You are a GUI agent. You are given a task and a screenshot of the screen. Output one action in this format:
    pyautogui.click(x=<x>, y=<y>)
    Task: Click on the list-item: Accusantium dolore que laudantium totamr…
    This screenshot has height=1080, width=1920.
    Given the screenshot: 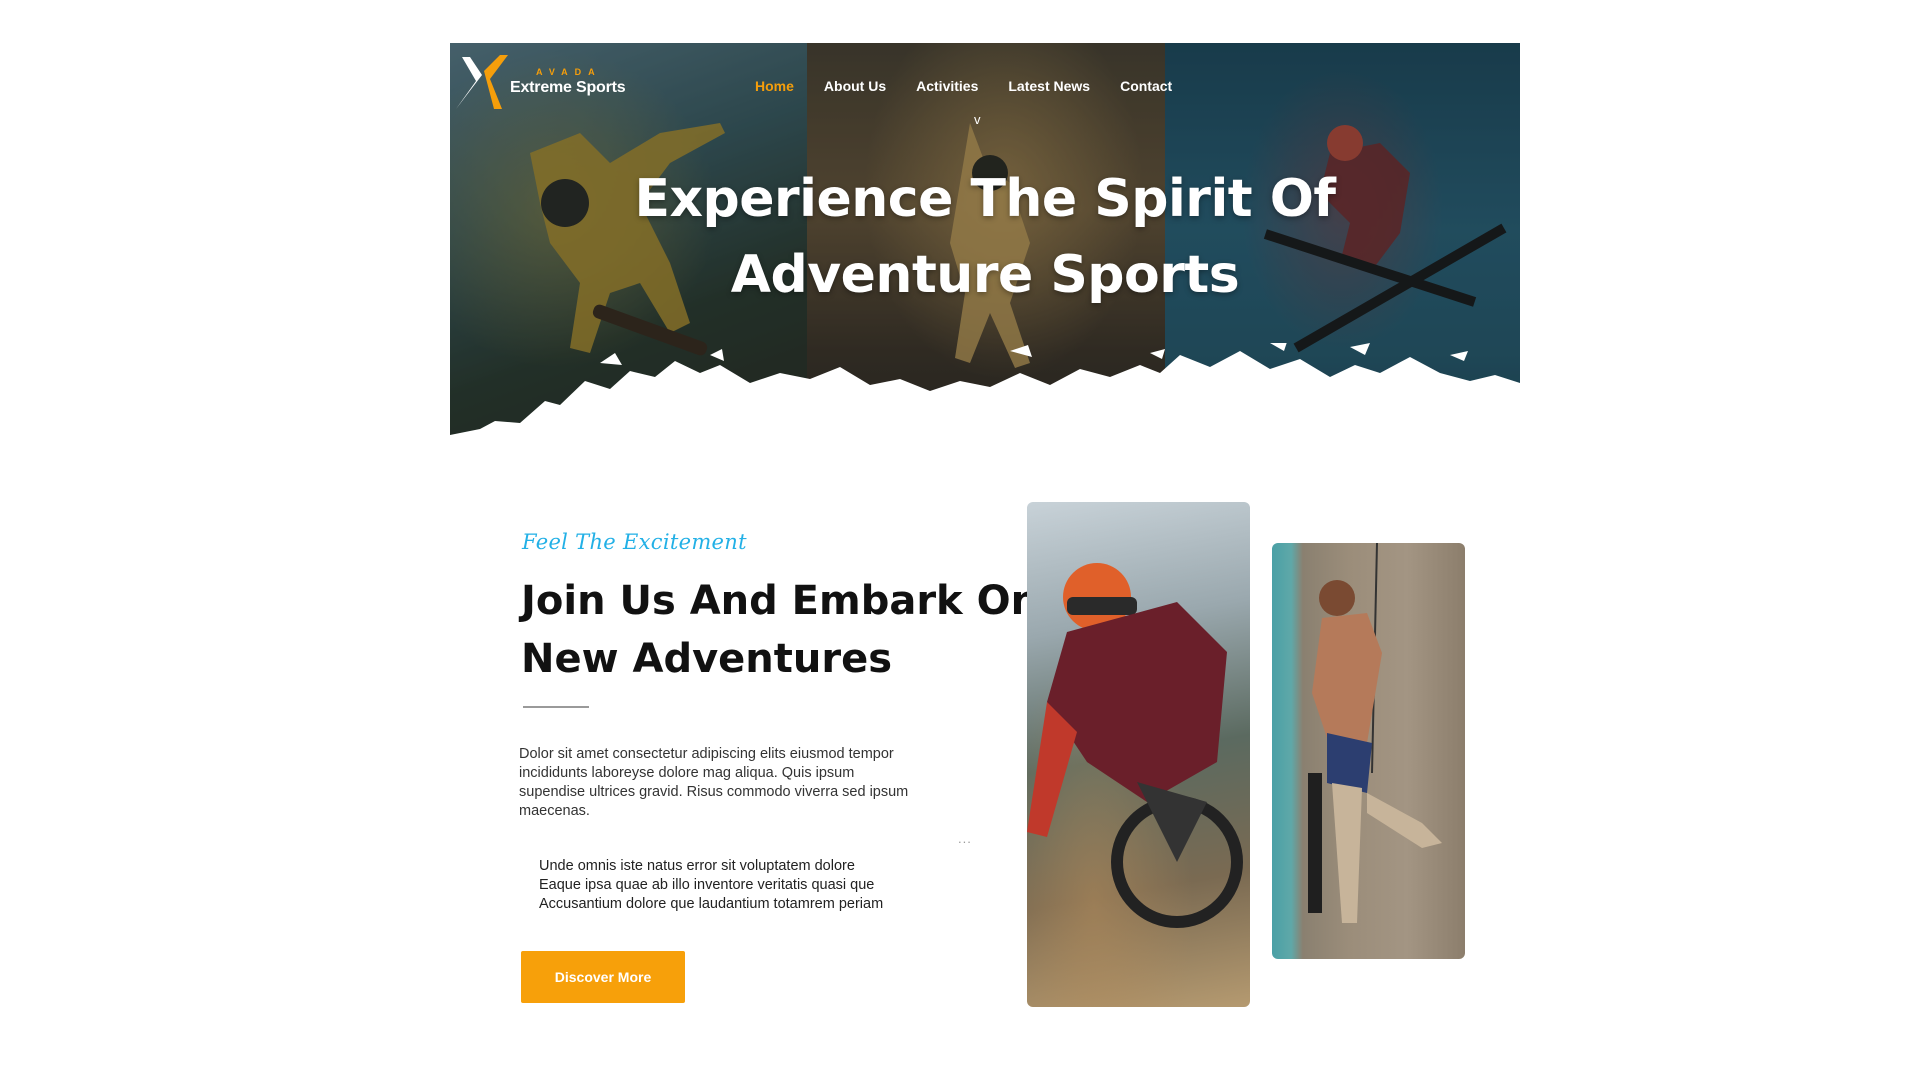 What is the action you would take?
    pyautogui.click(x=711, y=904)
    